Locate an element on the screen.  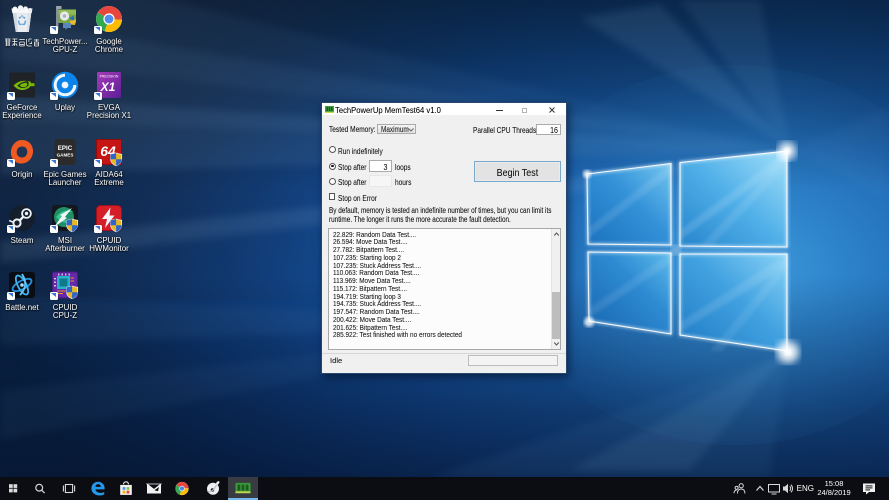
svg-text: PRECISION is located at coordinates (108, 77).